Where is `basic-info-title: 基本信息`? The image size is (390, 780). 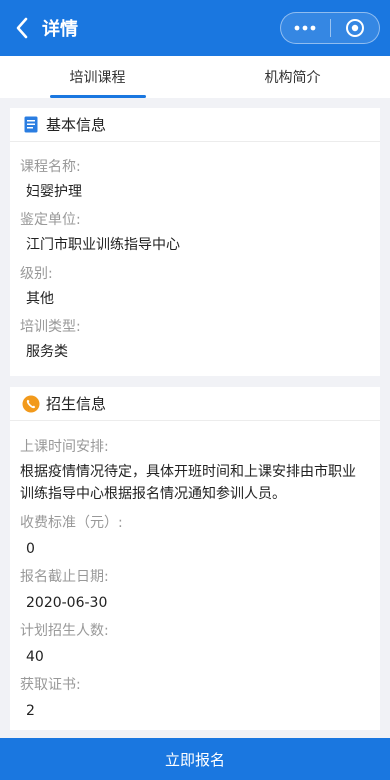
basic-info-title: 基本信息 is located at coordinates (76, 125).